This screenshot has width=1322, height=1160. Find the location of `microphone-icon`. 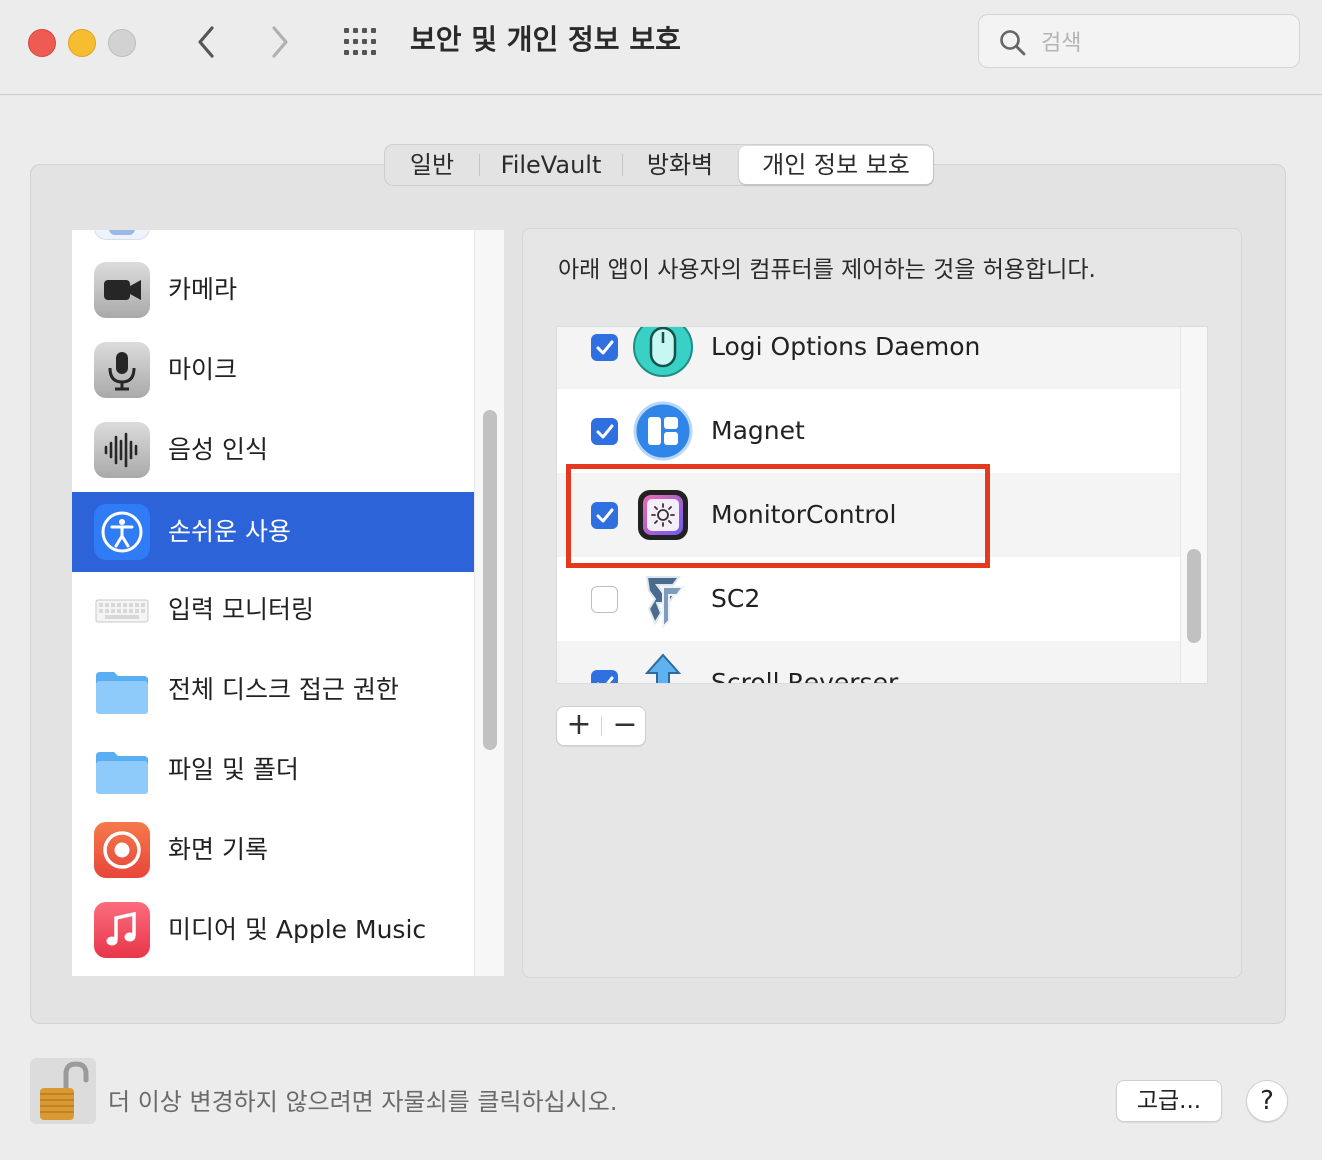

microphone-icon is located at coordinates (122, 370).